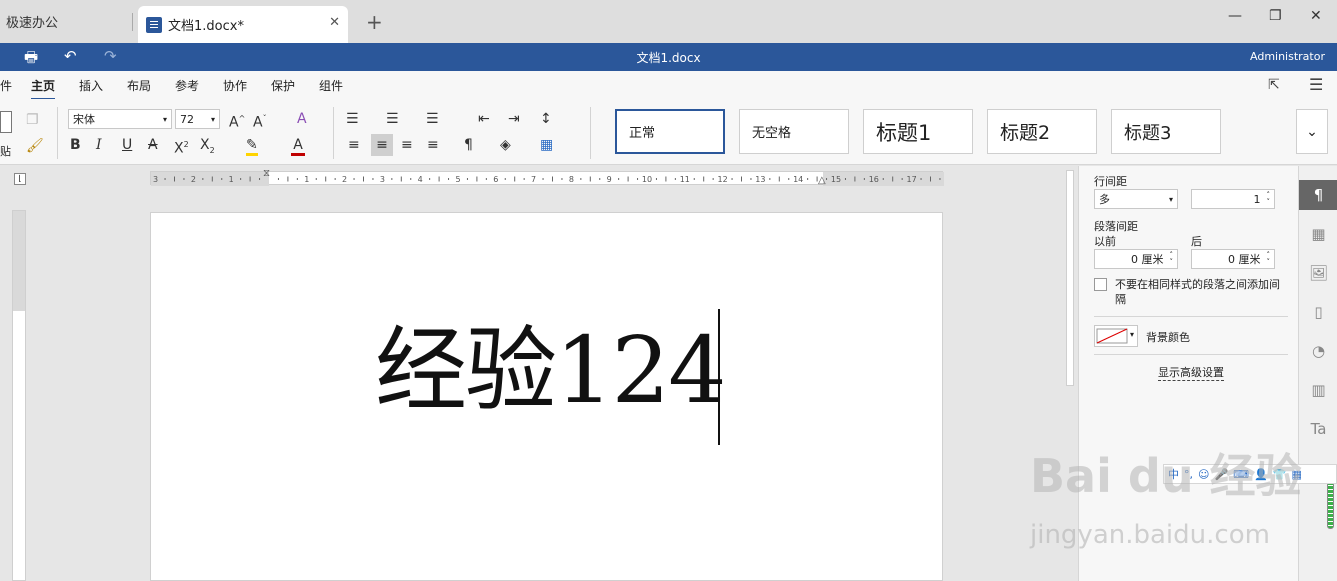  I want to click on menu-layout: 布局, so click(139, 85).